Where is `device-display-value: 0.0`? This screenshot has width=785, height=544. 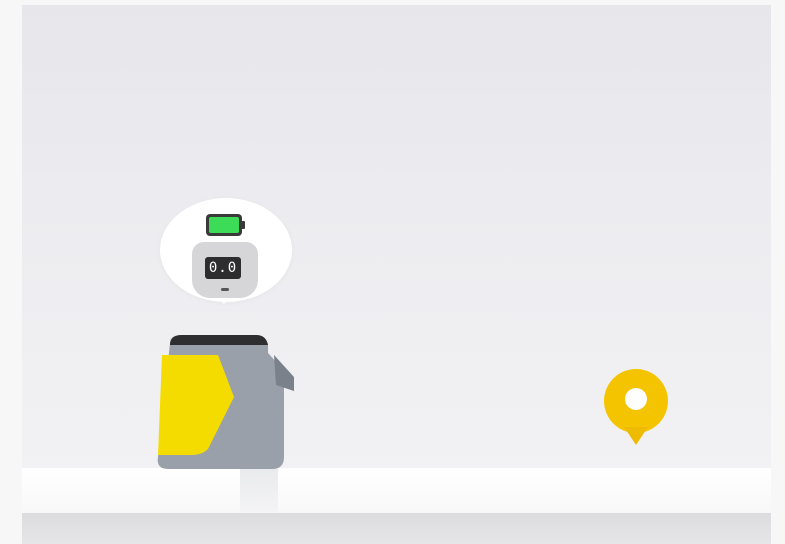 device-display-value: 0.0 is located at coordinates (223, 268).